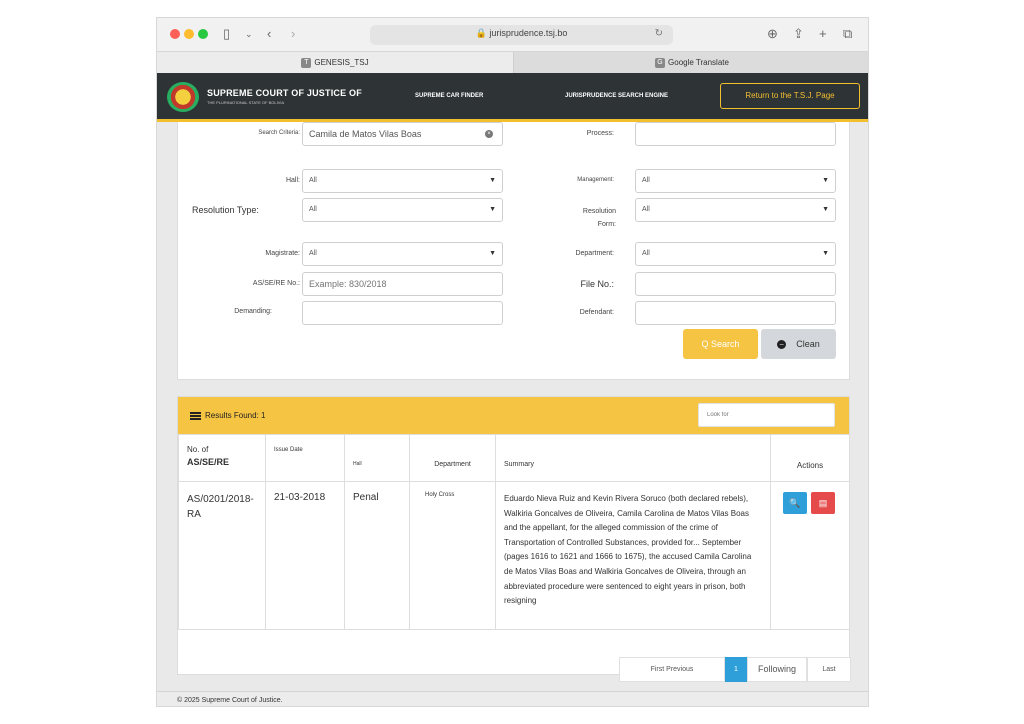 The height and width of the screenshot is (724, 1024). What do you see at coordinates (595, 180) in the screenshot?
I see `management-label: Management:` at bounding box center [595, 180].